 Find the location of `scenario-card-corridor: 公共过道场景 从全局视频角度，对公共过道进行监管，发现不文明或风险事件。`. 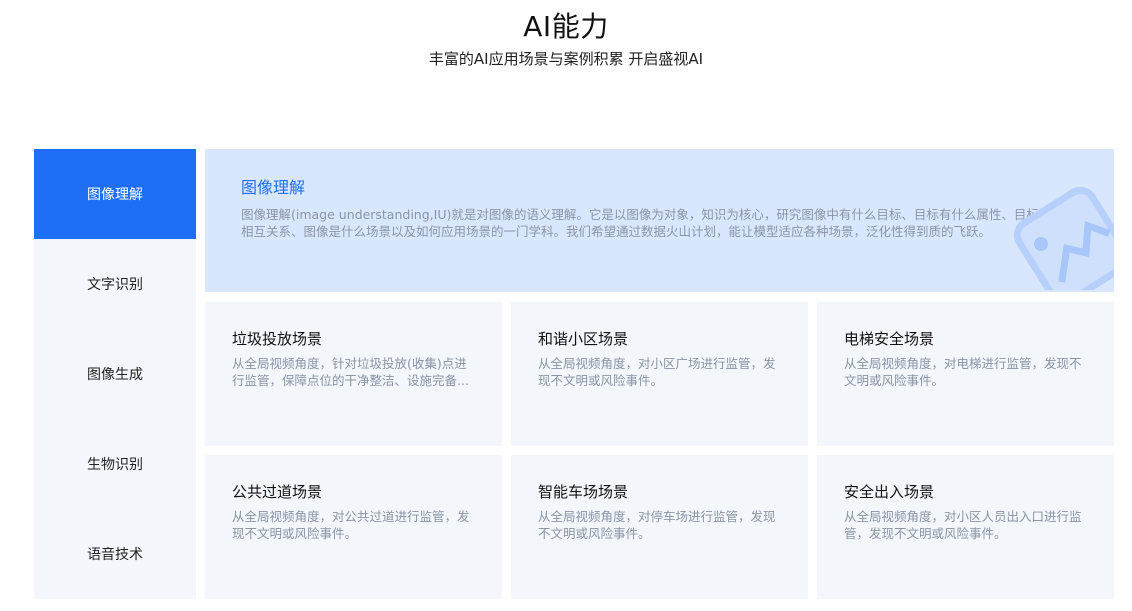

scenario-card-corridor: 公共过道场景 从全局视频角度，对公共过道进行监管，发现不文明或风险事件。 is located at coordinates (353, 527).